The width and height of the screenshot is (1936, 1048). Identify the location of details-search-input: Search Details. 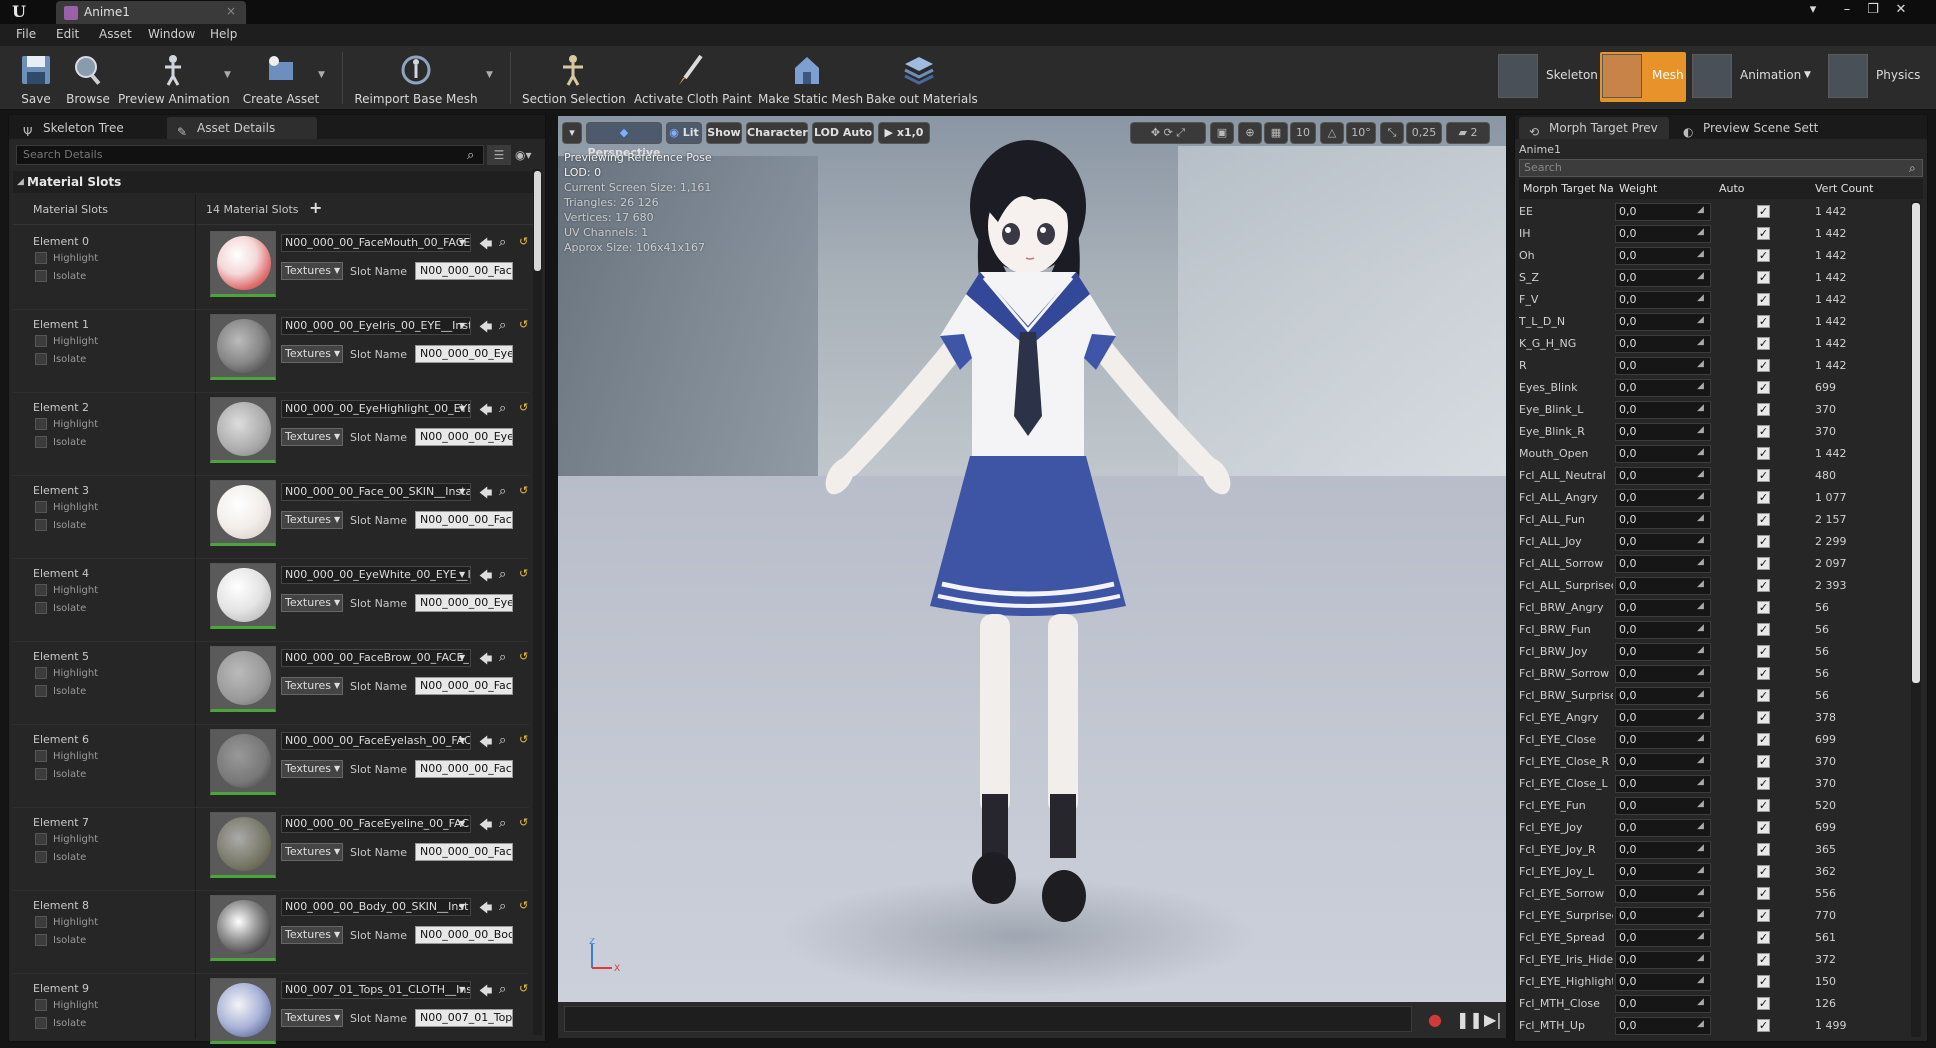
(250, 155).